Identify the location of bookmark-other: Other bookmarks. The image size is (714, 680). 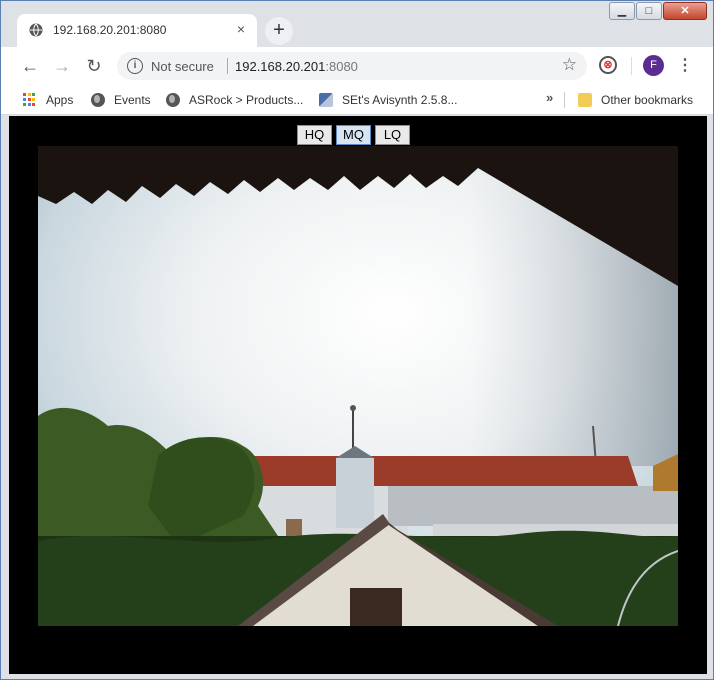
(635, 100).